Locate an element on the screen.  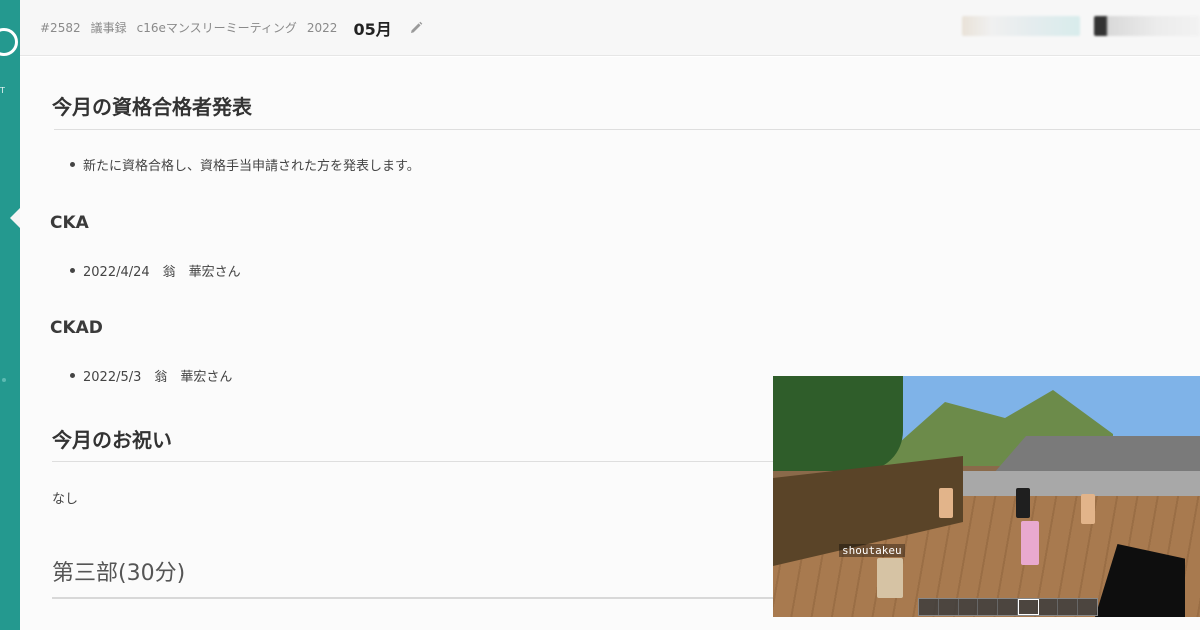
list-item: 2022/4/24 翁 華宏さん is located at coordinates (146, 270).